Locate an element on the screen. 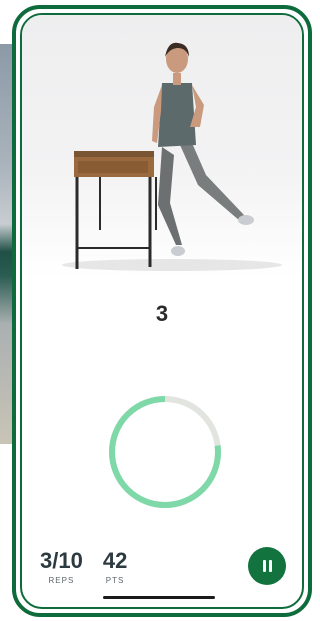 This screenshot has width=320, height=621. points-stat: 42 PTS is located at coordinates (115, 567).